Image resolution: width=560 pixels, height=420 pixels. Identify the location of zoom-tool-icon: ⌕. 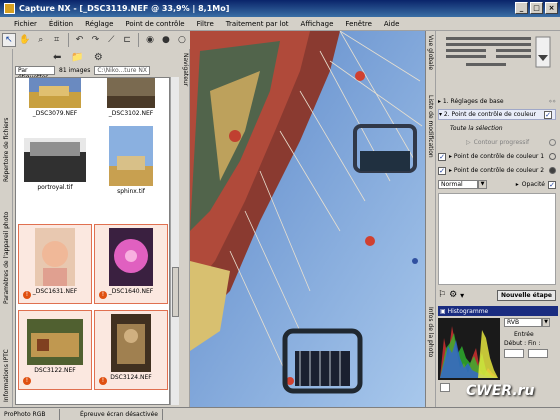
(41, 40).